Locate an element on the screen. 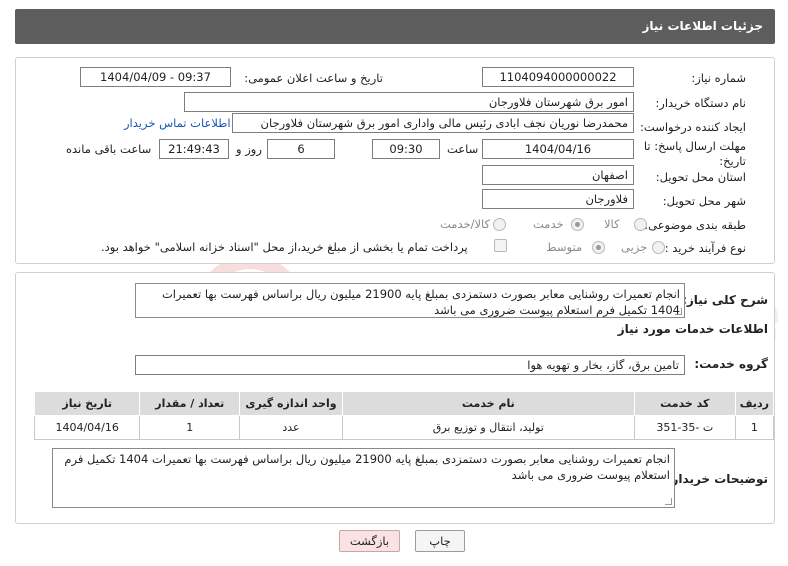 The image size is (788, 566). category-option-service: خدمت is located at coordinates (548, 224).